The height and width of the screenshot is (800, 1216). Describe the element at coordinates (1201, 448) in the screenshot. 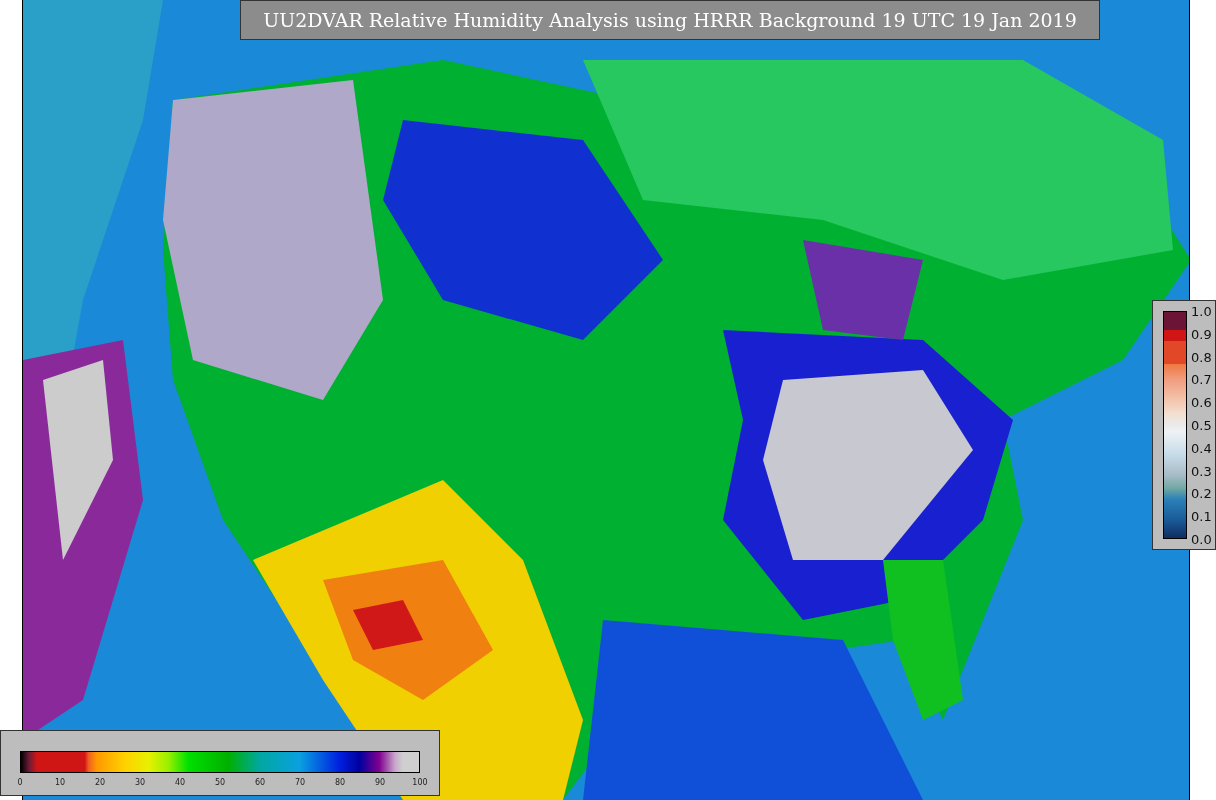

I see `tick-label: 0.4` at that location.